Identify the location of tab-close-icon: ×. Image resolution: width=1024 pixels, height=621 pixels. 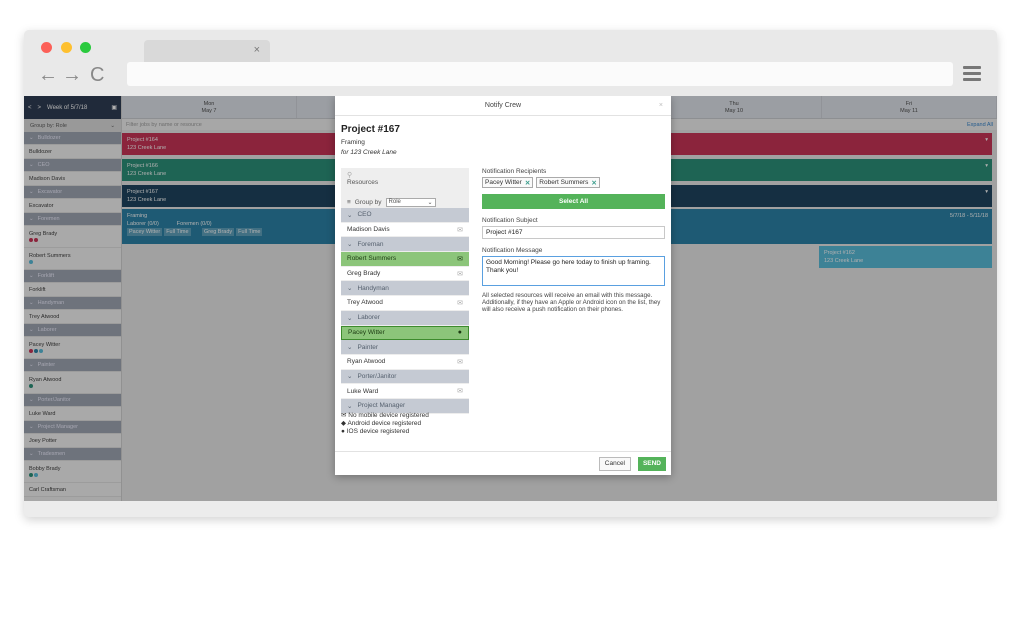
(257, 50).